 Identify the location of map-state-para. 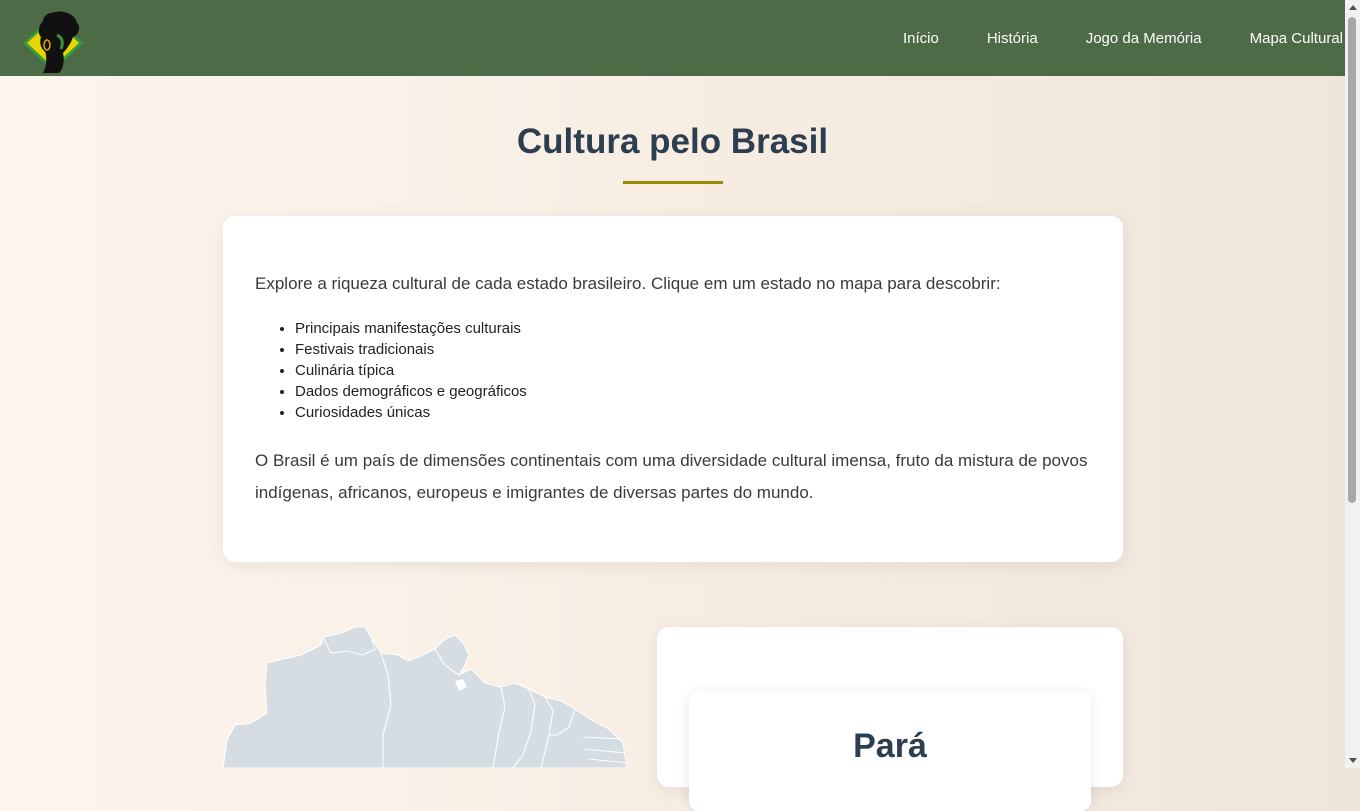
(443, 708).